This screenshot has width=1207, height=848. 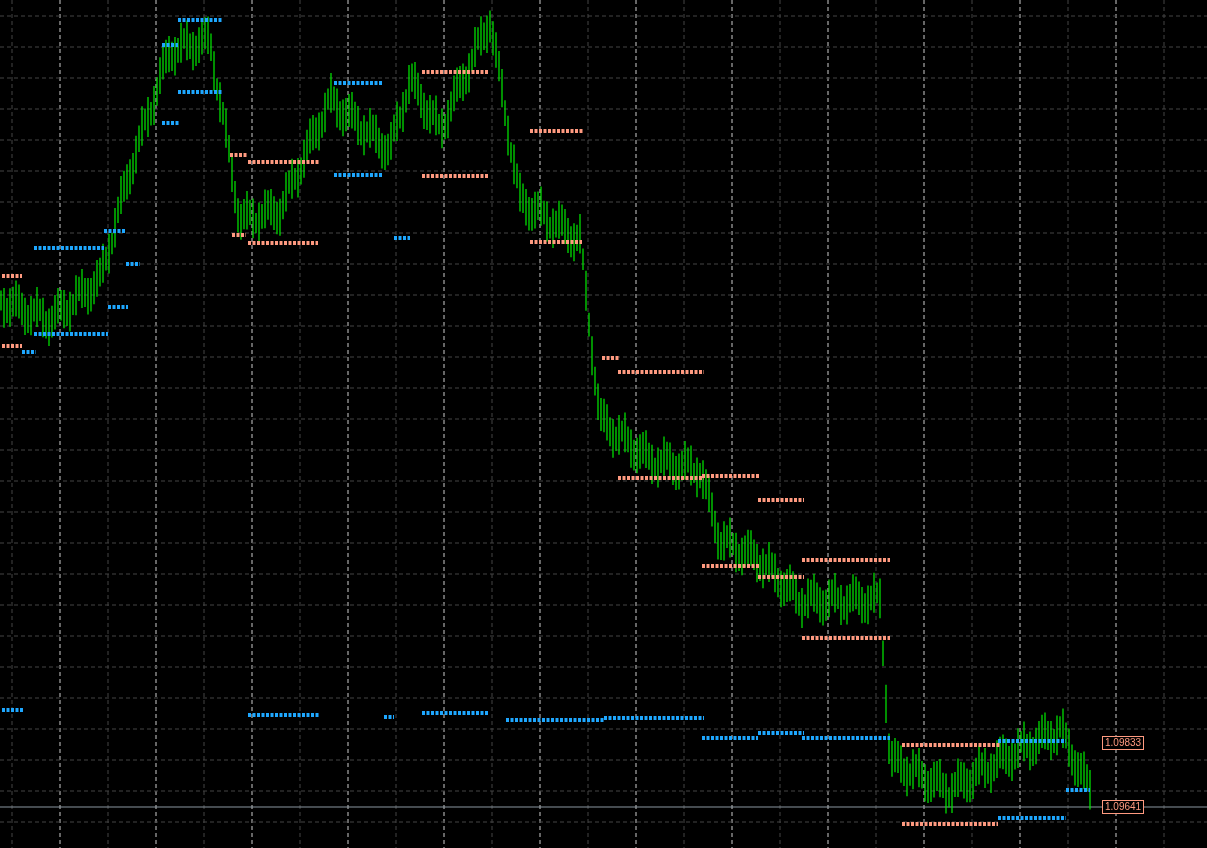 What do you see at coordinates (1123, 743) in the screenshot?
I see `price-label: 1.09833` at bounding box center [1123, 743].